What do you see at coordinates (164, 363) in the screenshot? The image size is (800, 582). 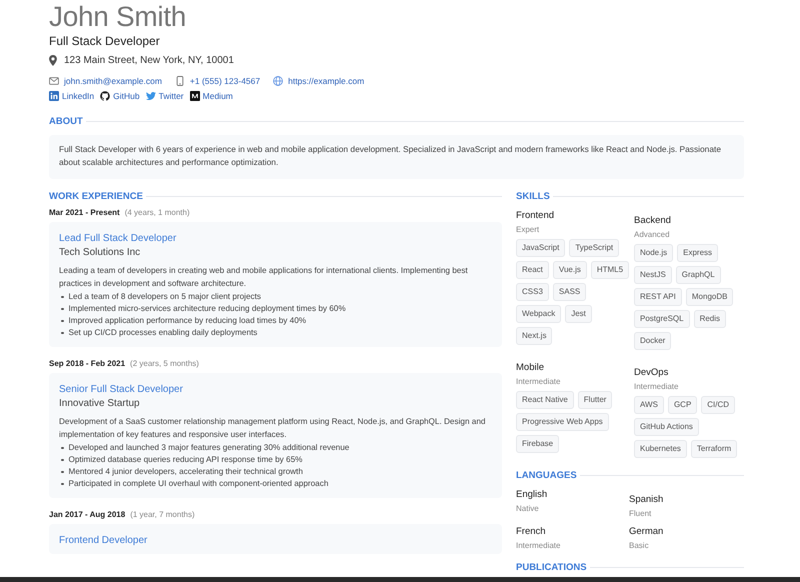 I see `job-duration: (2 years, 5 months)` at bounding box center [164, 363].